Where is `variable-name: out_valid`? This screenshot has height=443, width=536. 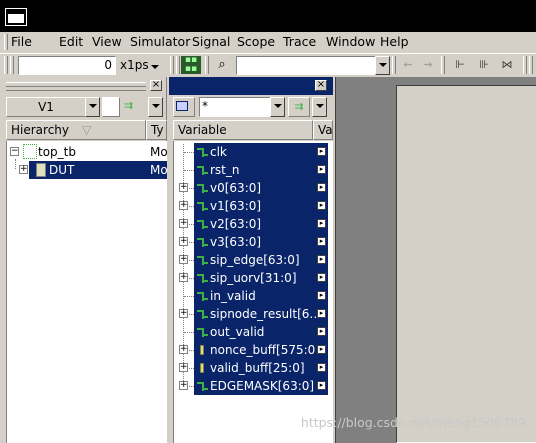 variable-name: out_valid is located at coordinates (237, 332).